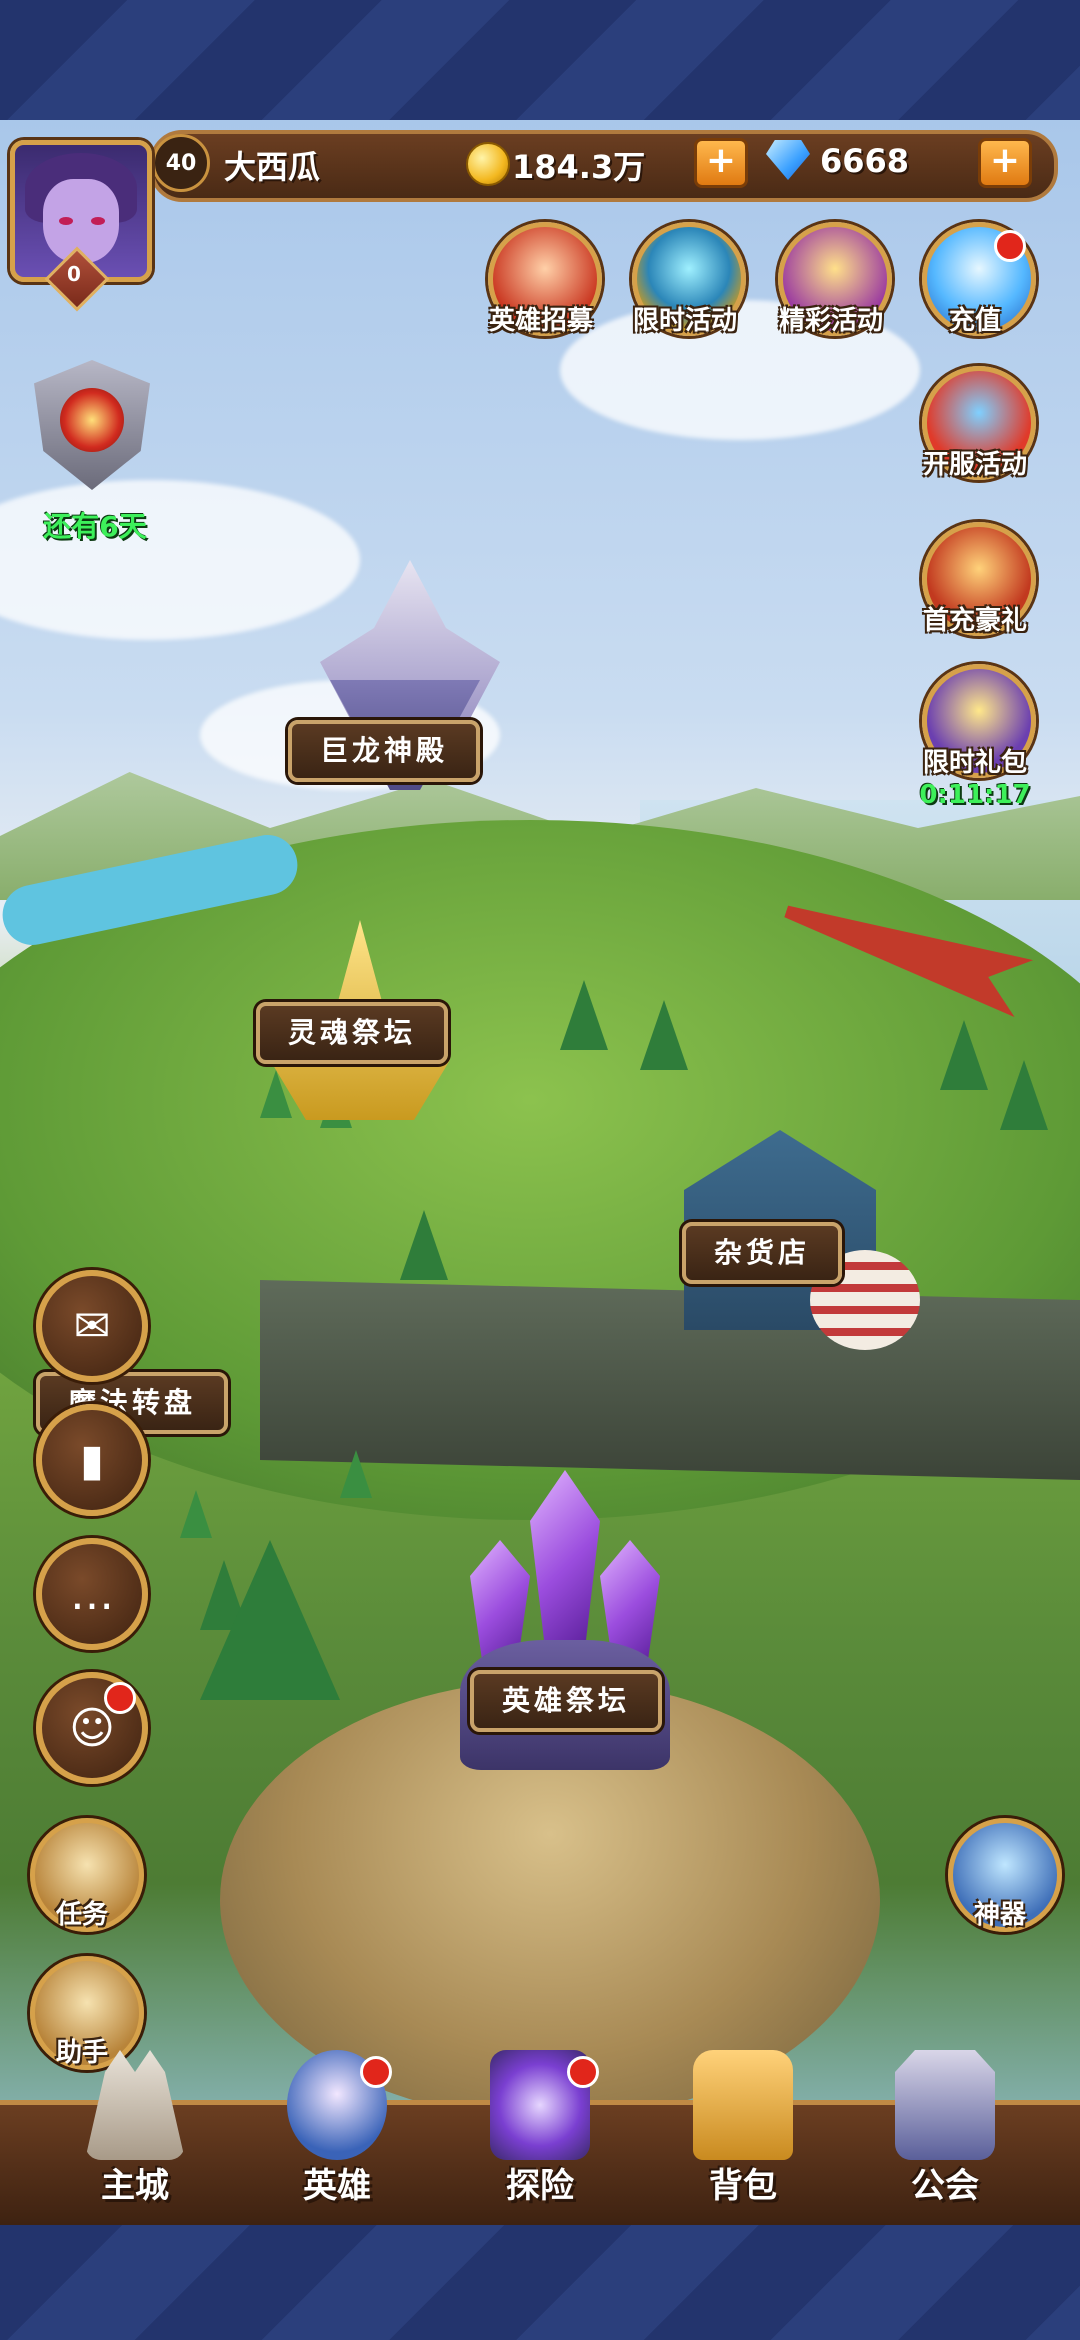 The height and width of the screenshot is (2340, 1080). I want to click on backpack-icon, so click(743, 2105).